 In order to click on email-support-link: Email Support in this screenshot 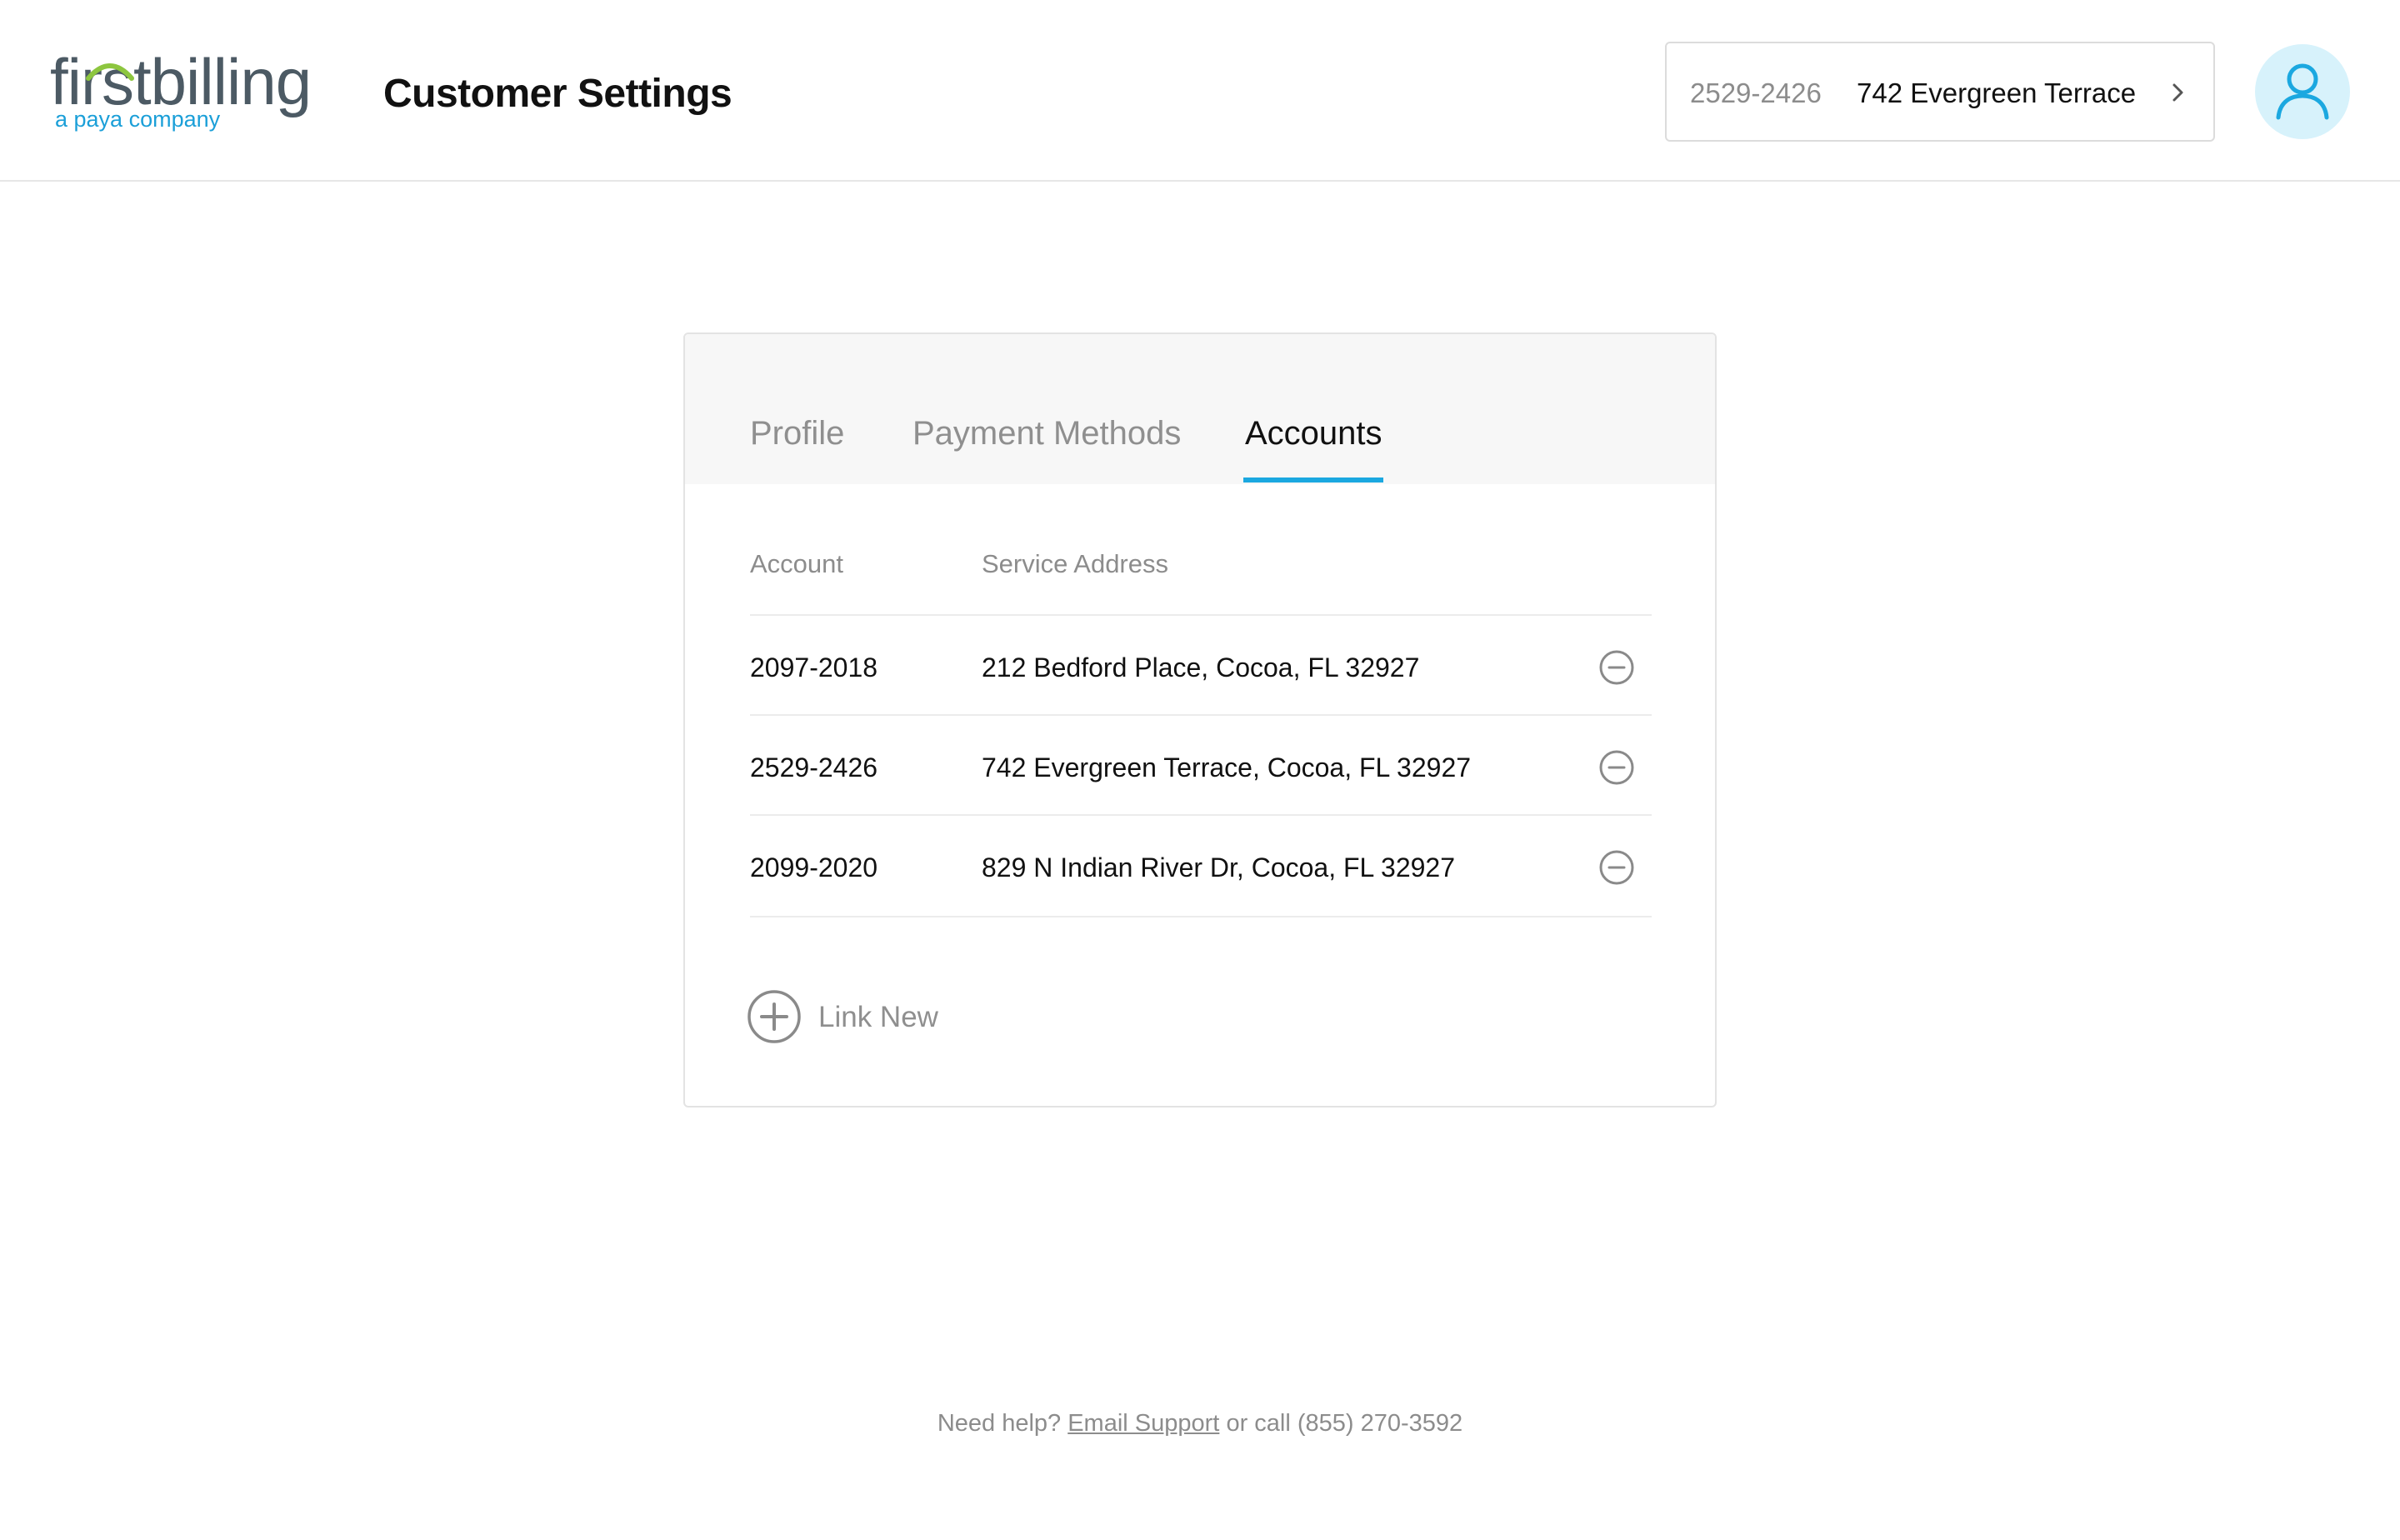, I will do `click(1143, 1423)`.